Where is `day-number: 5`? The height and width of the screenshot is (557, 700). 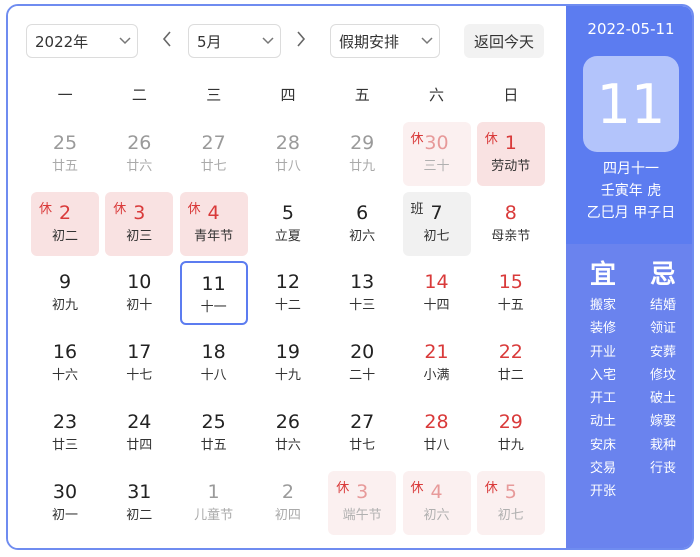 day-number: 5 is located at coordinates (510, 491).